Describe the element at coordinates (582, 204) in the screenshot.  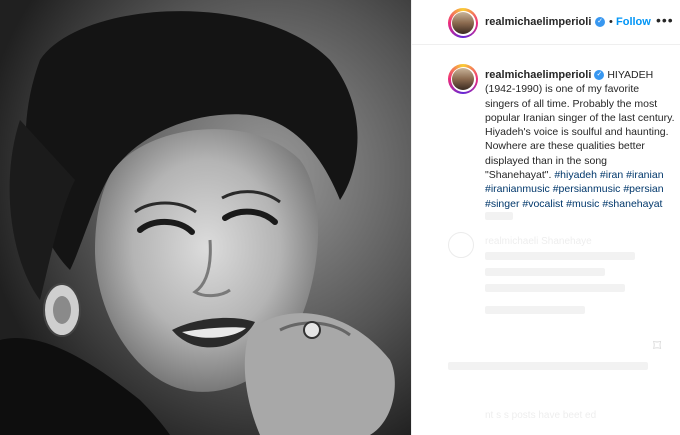
I see `hashtag: #music` at that location.